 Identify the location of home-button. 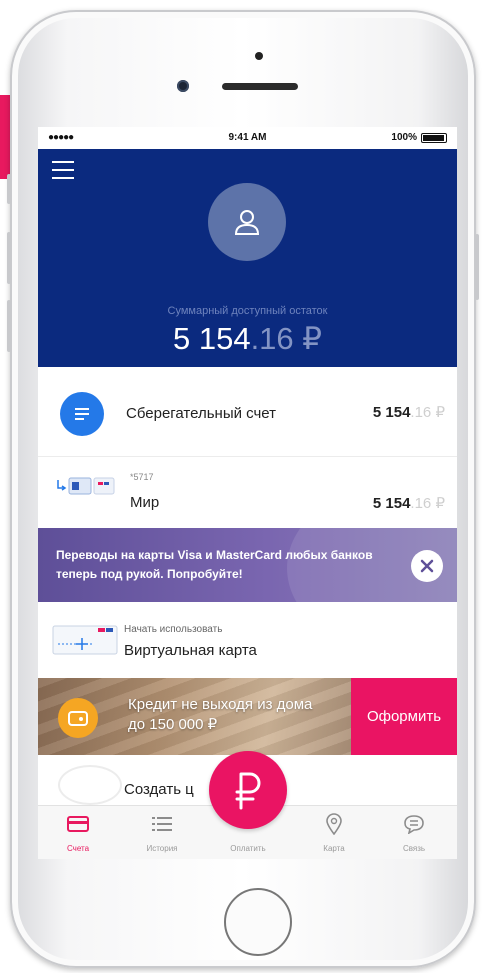
(258, 922).